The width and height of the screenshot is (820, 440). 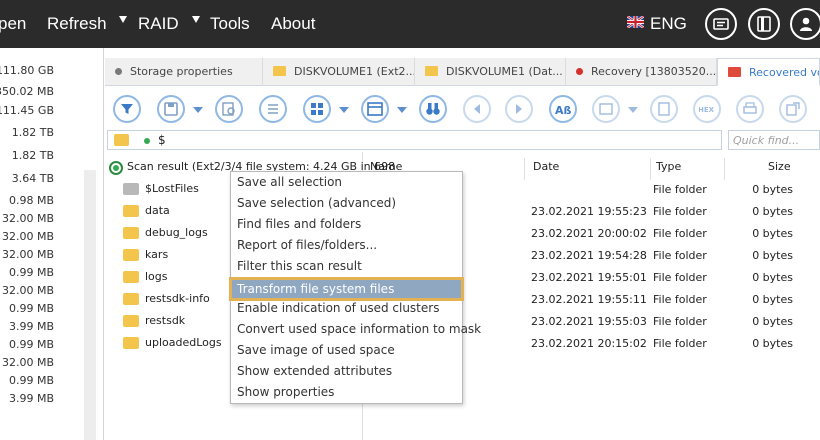 I want to click on filter-button, so click(x=127, y=109).